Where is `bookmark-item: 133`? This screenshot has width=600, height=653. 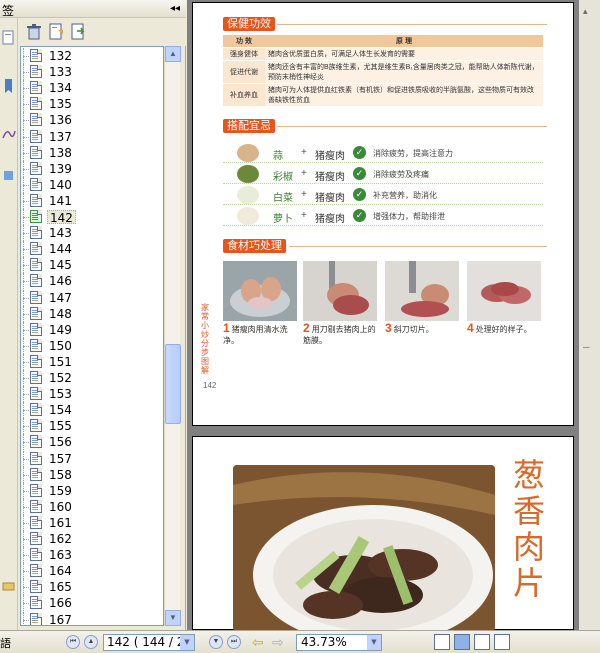 bookmark-item: 133 is located at coordinates (91, 72).